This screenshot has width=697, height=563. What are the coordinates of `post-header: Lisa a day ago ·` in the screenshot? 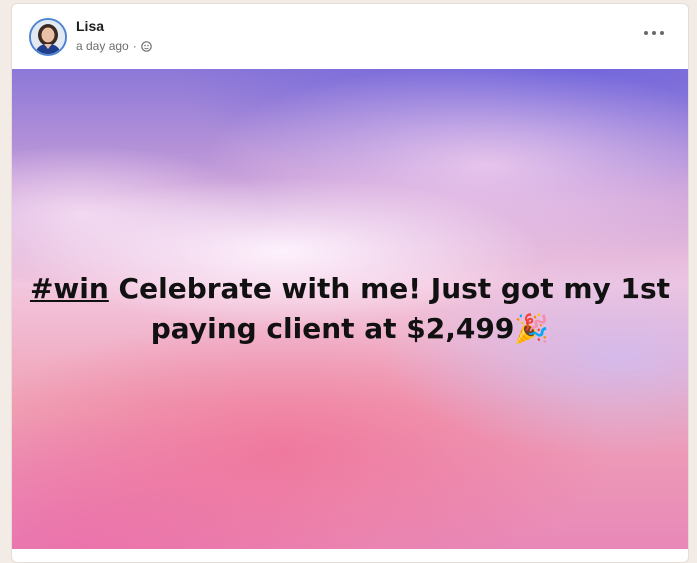 It's located at (350, 36).